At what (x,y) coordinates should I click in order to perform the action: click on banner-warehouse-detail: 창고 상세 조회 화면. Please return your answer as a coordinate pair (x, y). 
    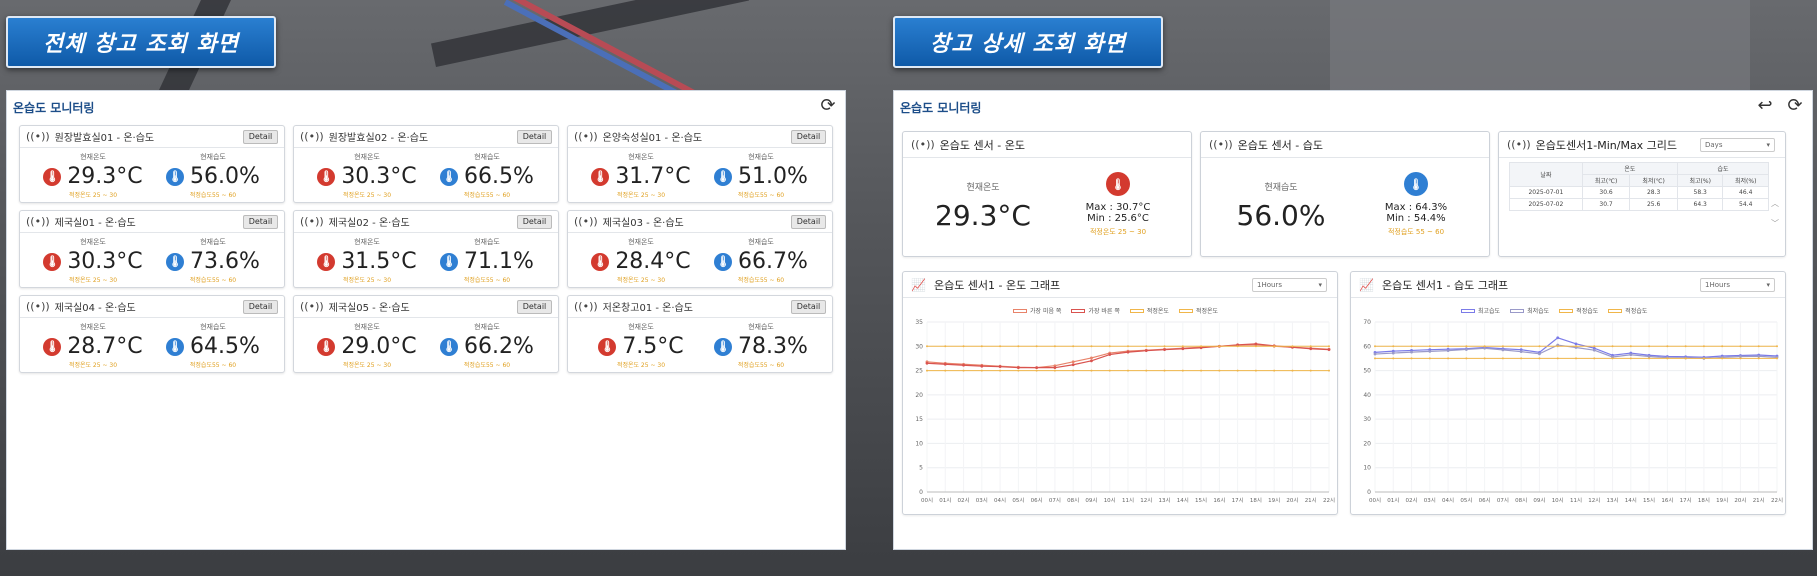
    Looking at the image, I should click on (1028, 42).